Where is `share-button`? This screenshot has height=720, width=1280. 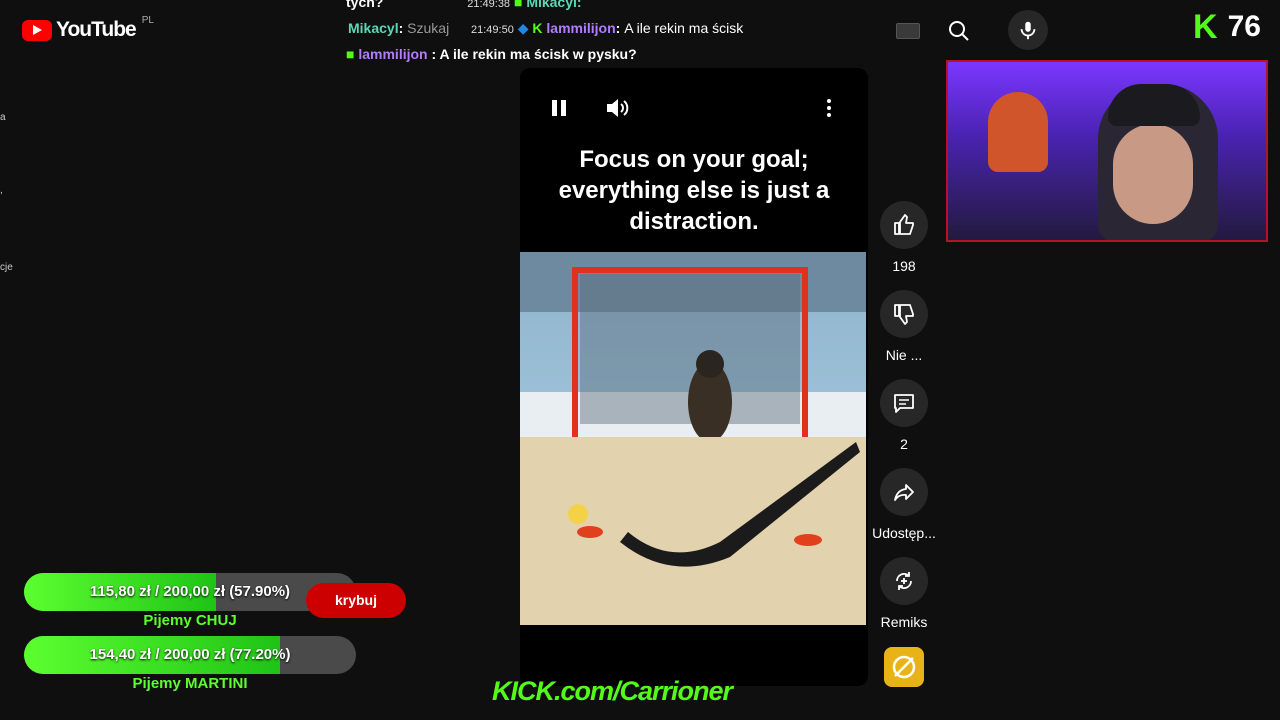 share-button is located at coordinates (904, 492).